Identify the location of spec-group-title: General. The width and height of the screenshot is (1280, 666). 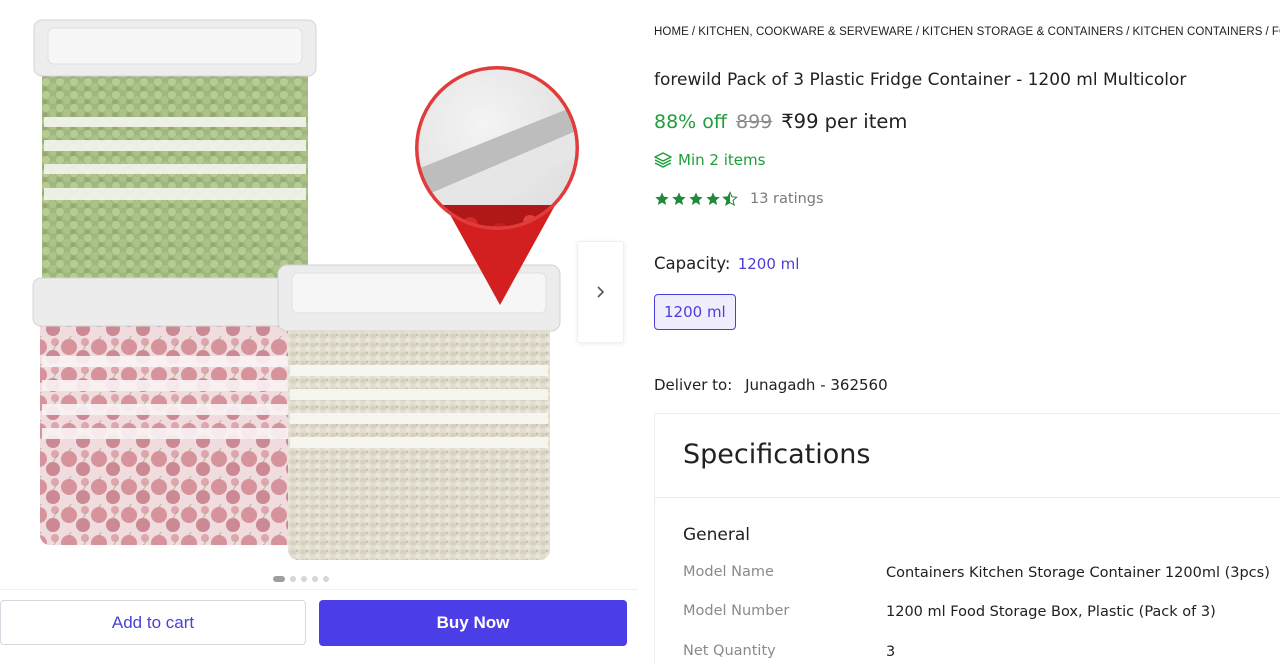
(716, 535).